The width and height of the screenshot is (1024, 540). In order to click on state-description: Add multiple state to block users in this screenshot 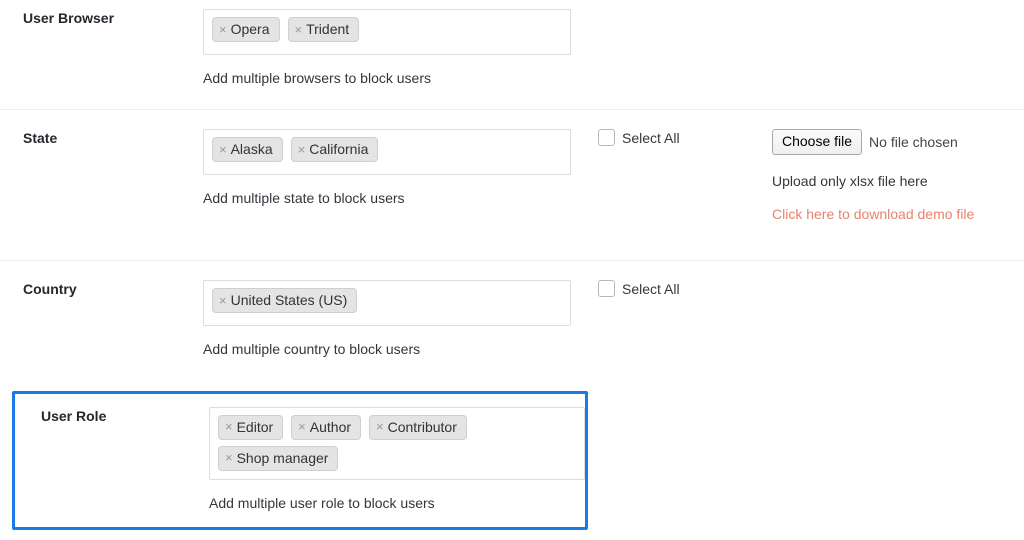, I will do `click(304, 198)`.